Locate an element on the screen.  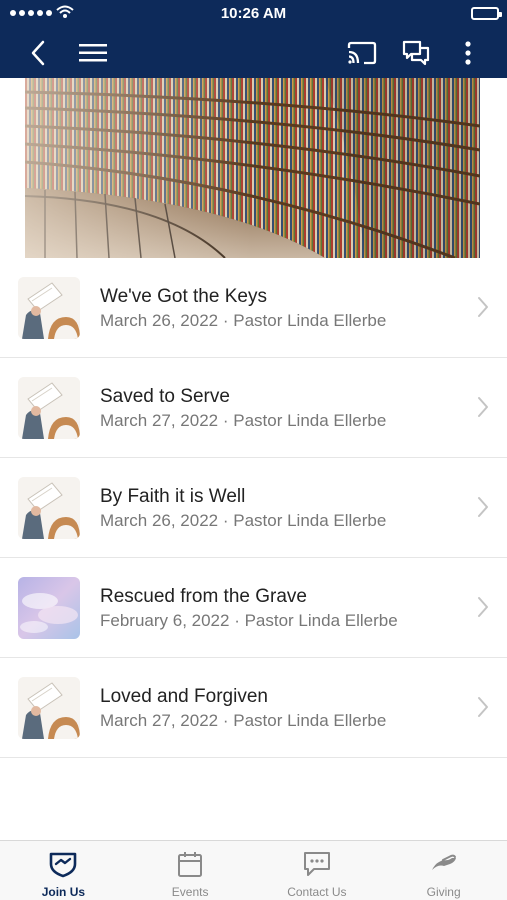
sermon-title: By Faith it is Well is located at coordinates (173, 496).